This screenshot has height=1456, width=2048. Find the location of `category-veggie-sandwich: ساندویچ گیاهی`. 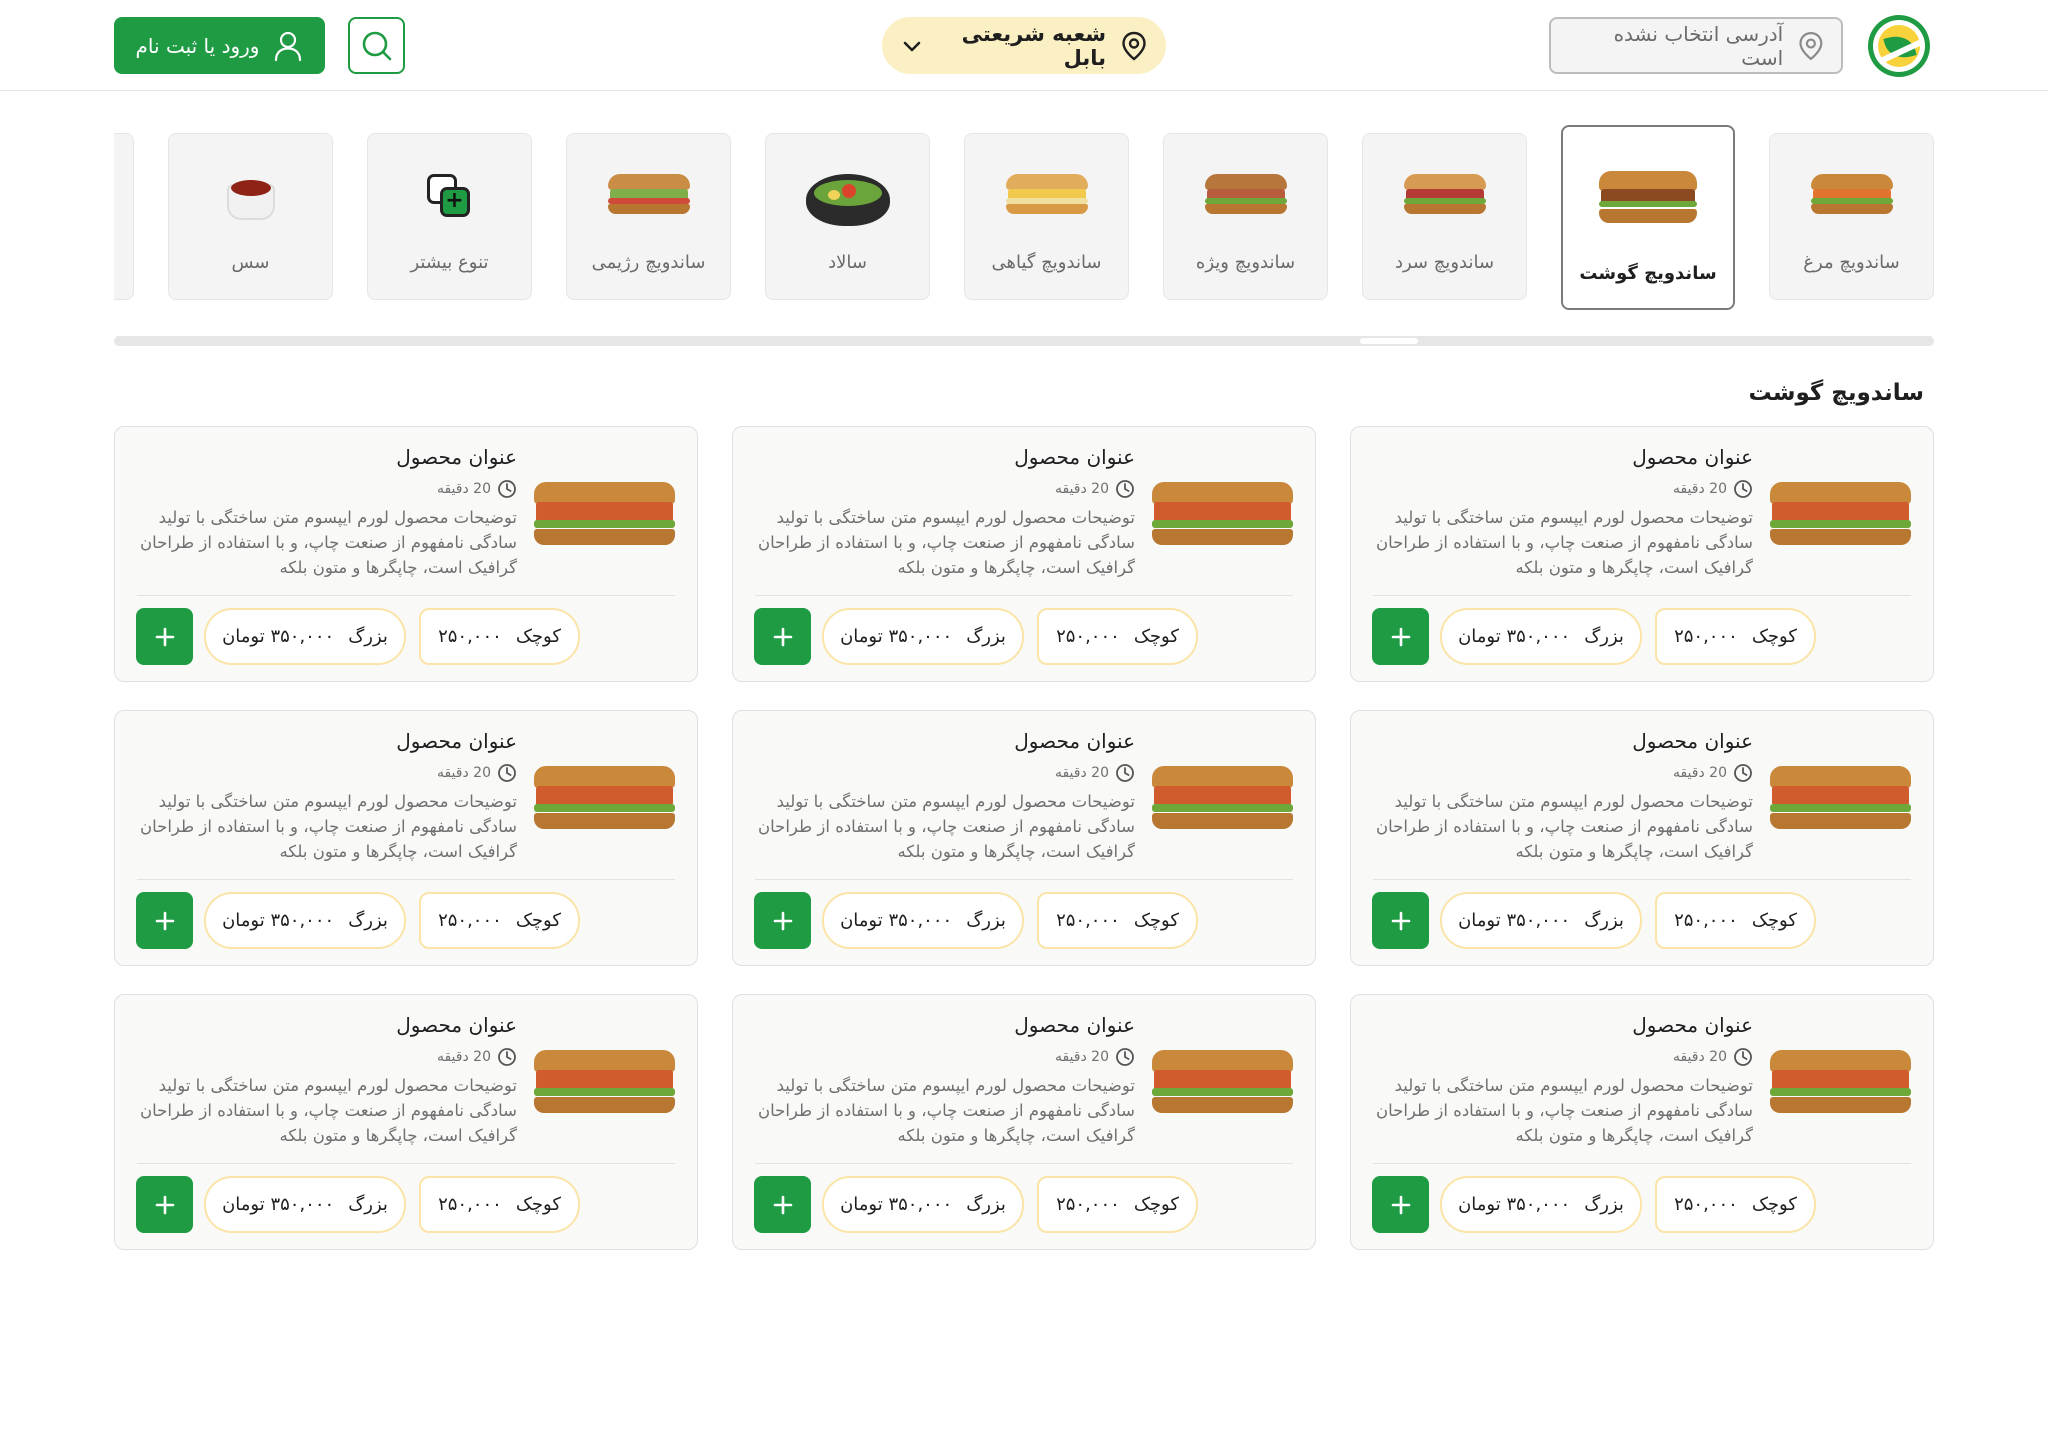

category-veggie-sandwich: ساندویچ گیاهی is located at coordinates (1046, 216).